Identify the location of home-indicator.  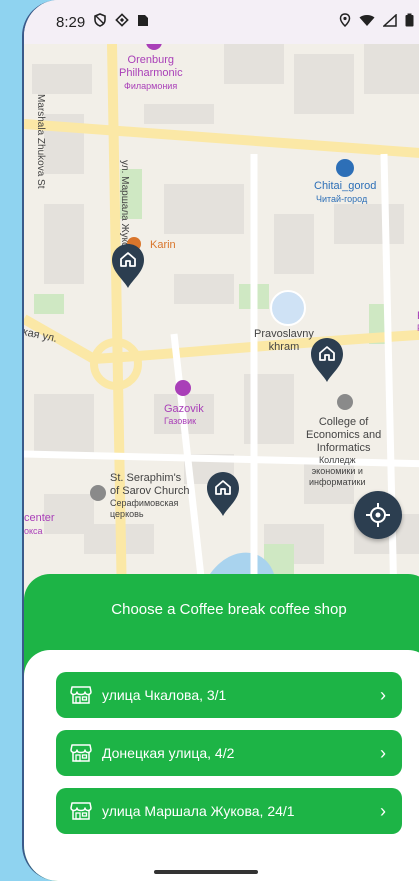
(206, 872).